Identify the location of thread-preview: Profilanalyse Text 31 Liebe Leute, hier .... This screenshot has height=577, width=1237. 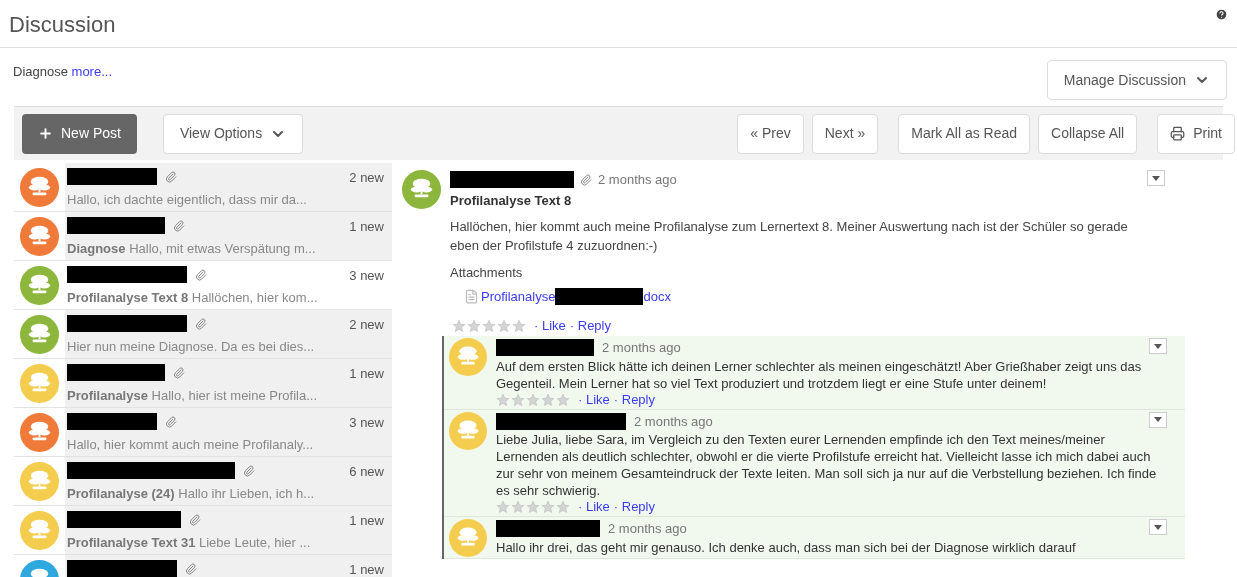
(189, 542).